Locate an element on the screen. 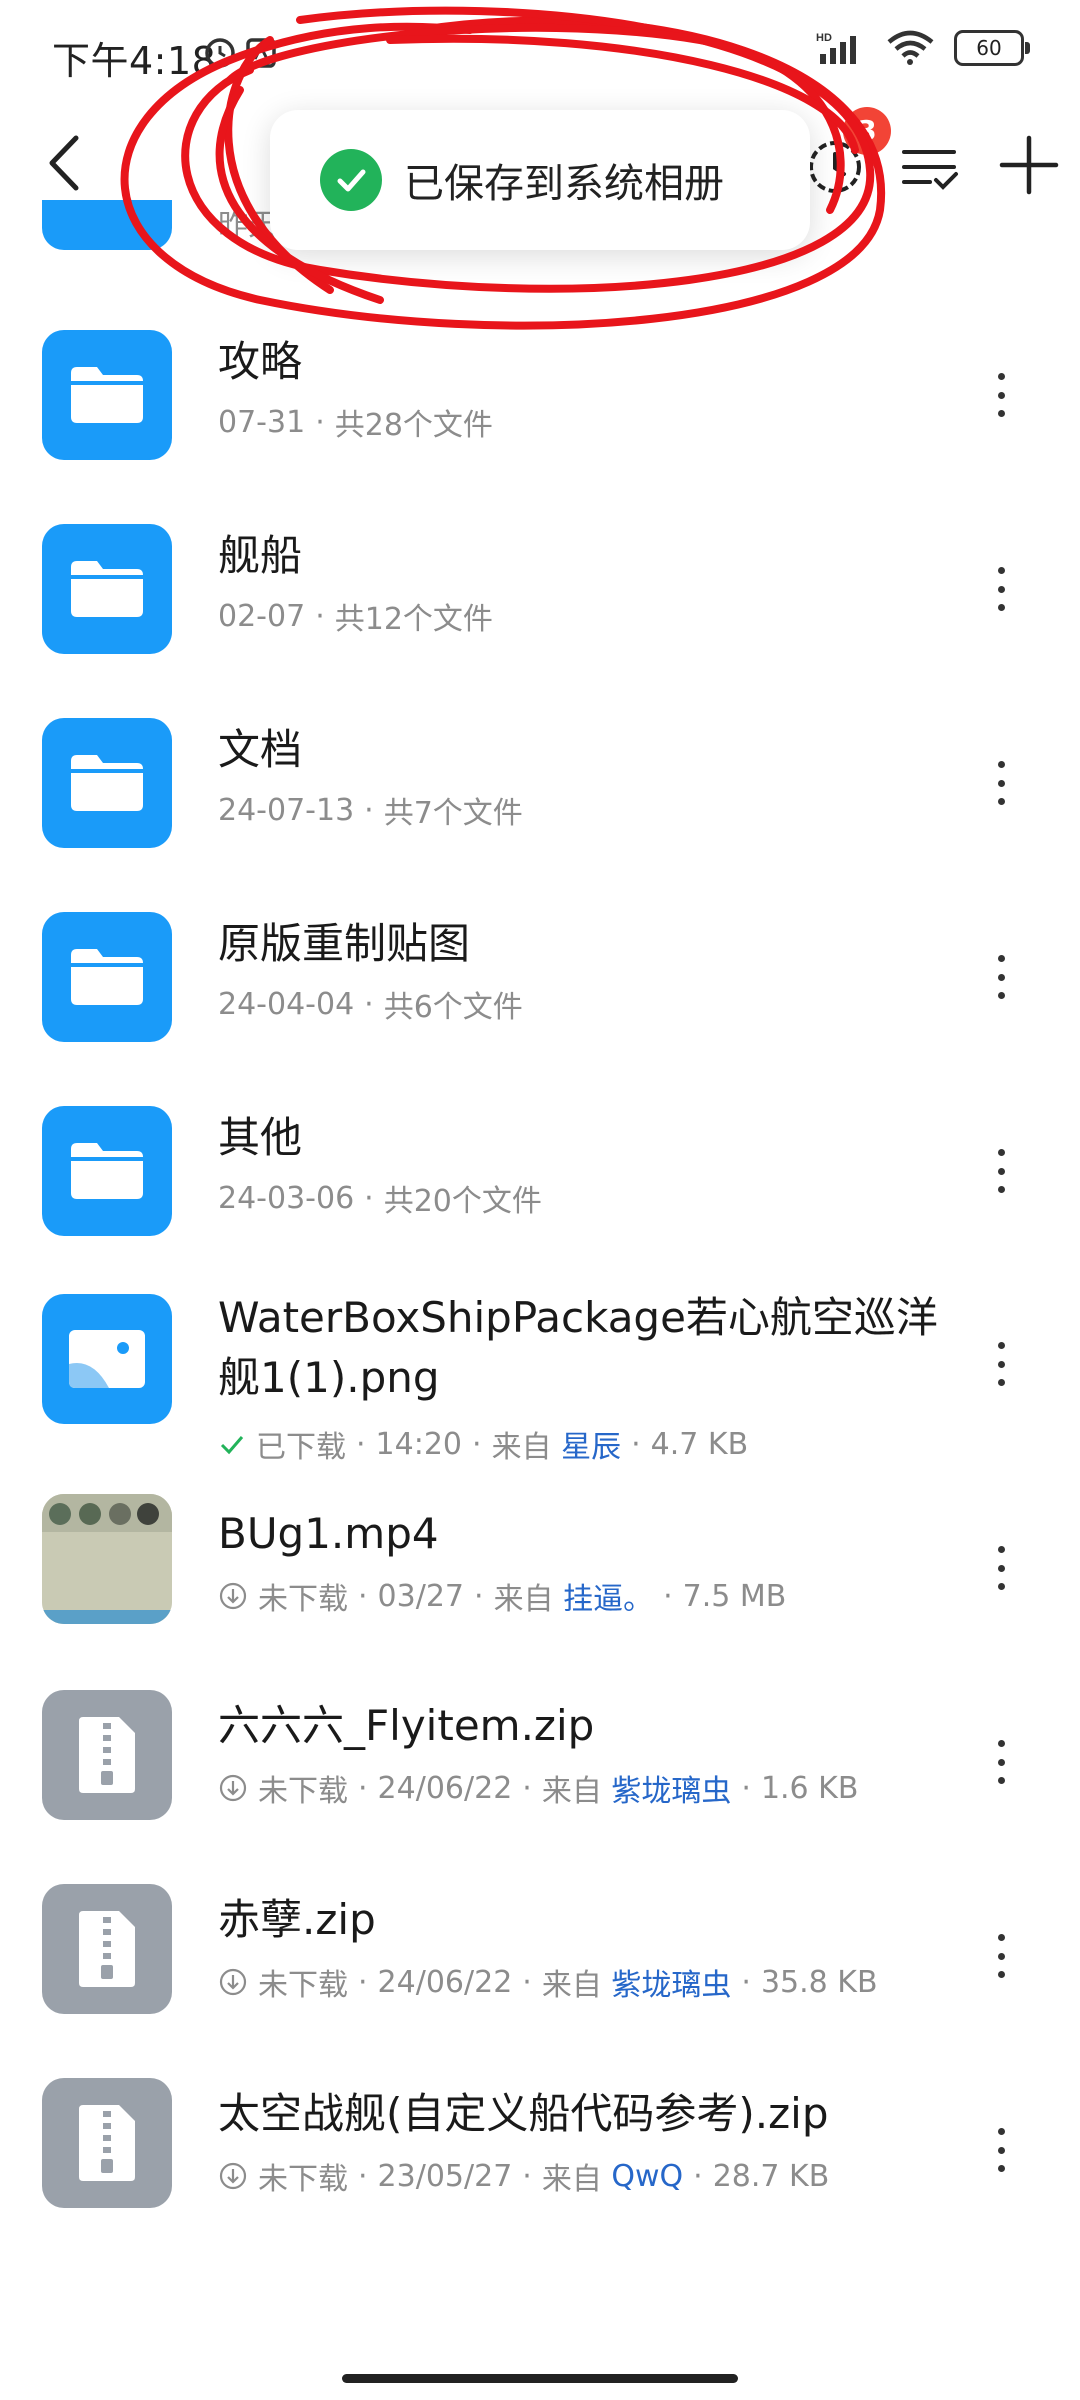  status-bar: 下午4:18 HD 60 is located at coordinates (540, 55).